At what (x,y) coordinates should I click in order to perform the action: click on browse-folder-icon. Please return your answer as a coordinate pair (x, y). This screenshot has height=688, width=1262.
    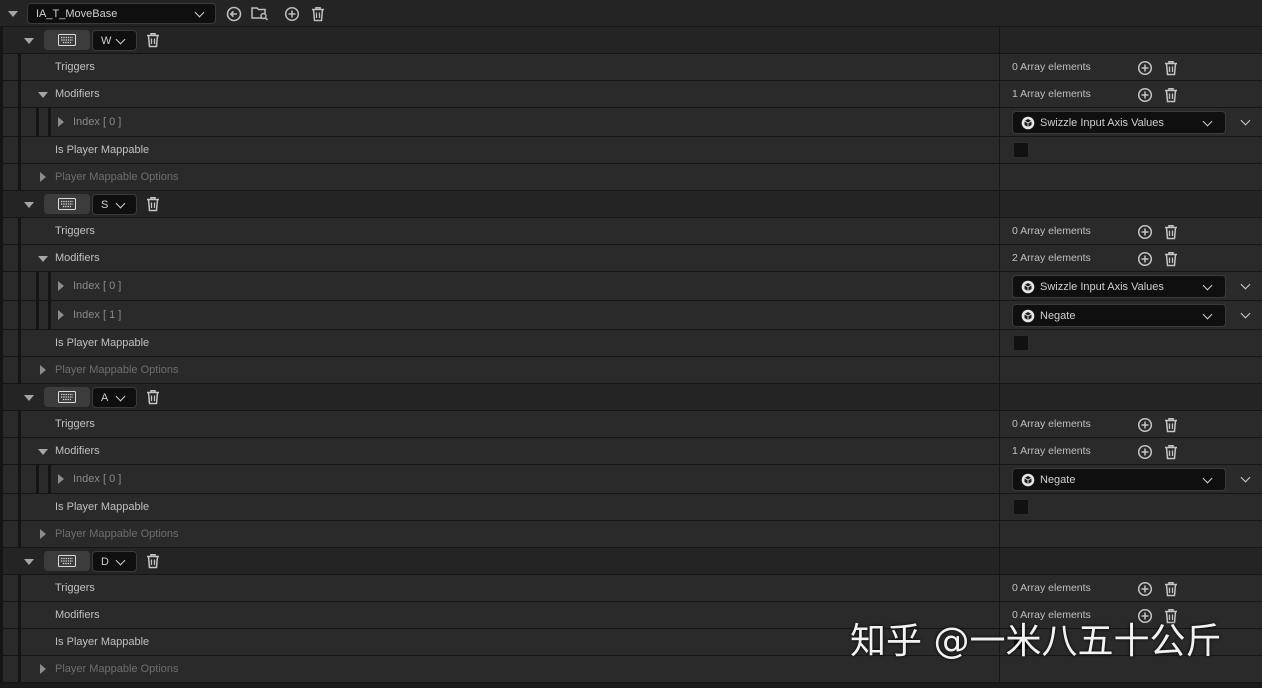
    Looking at the image, I should click on (260, 13).